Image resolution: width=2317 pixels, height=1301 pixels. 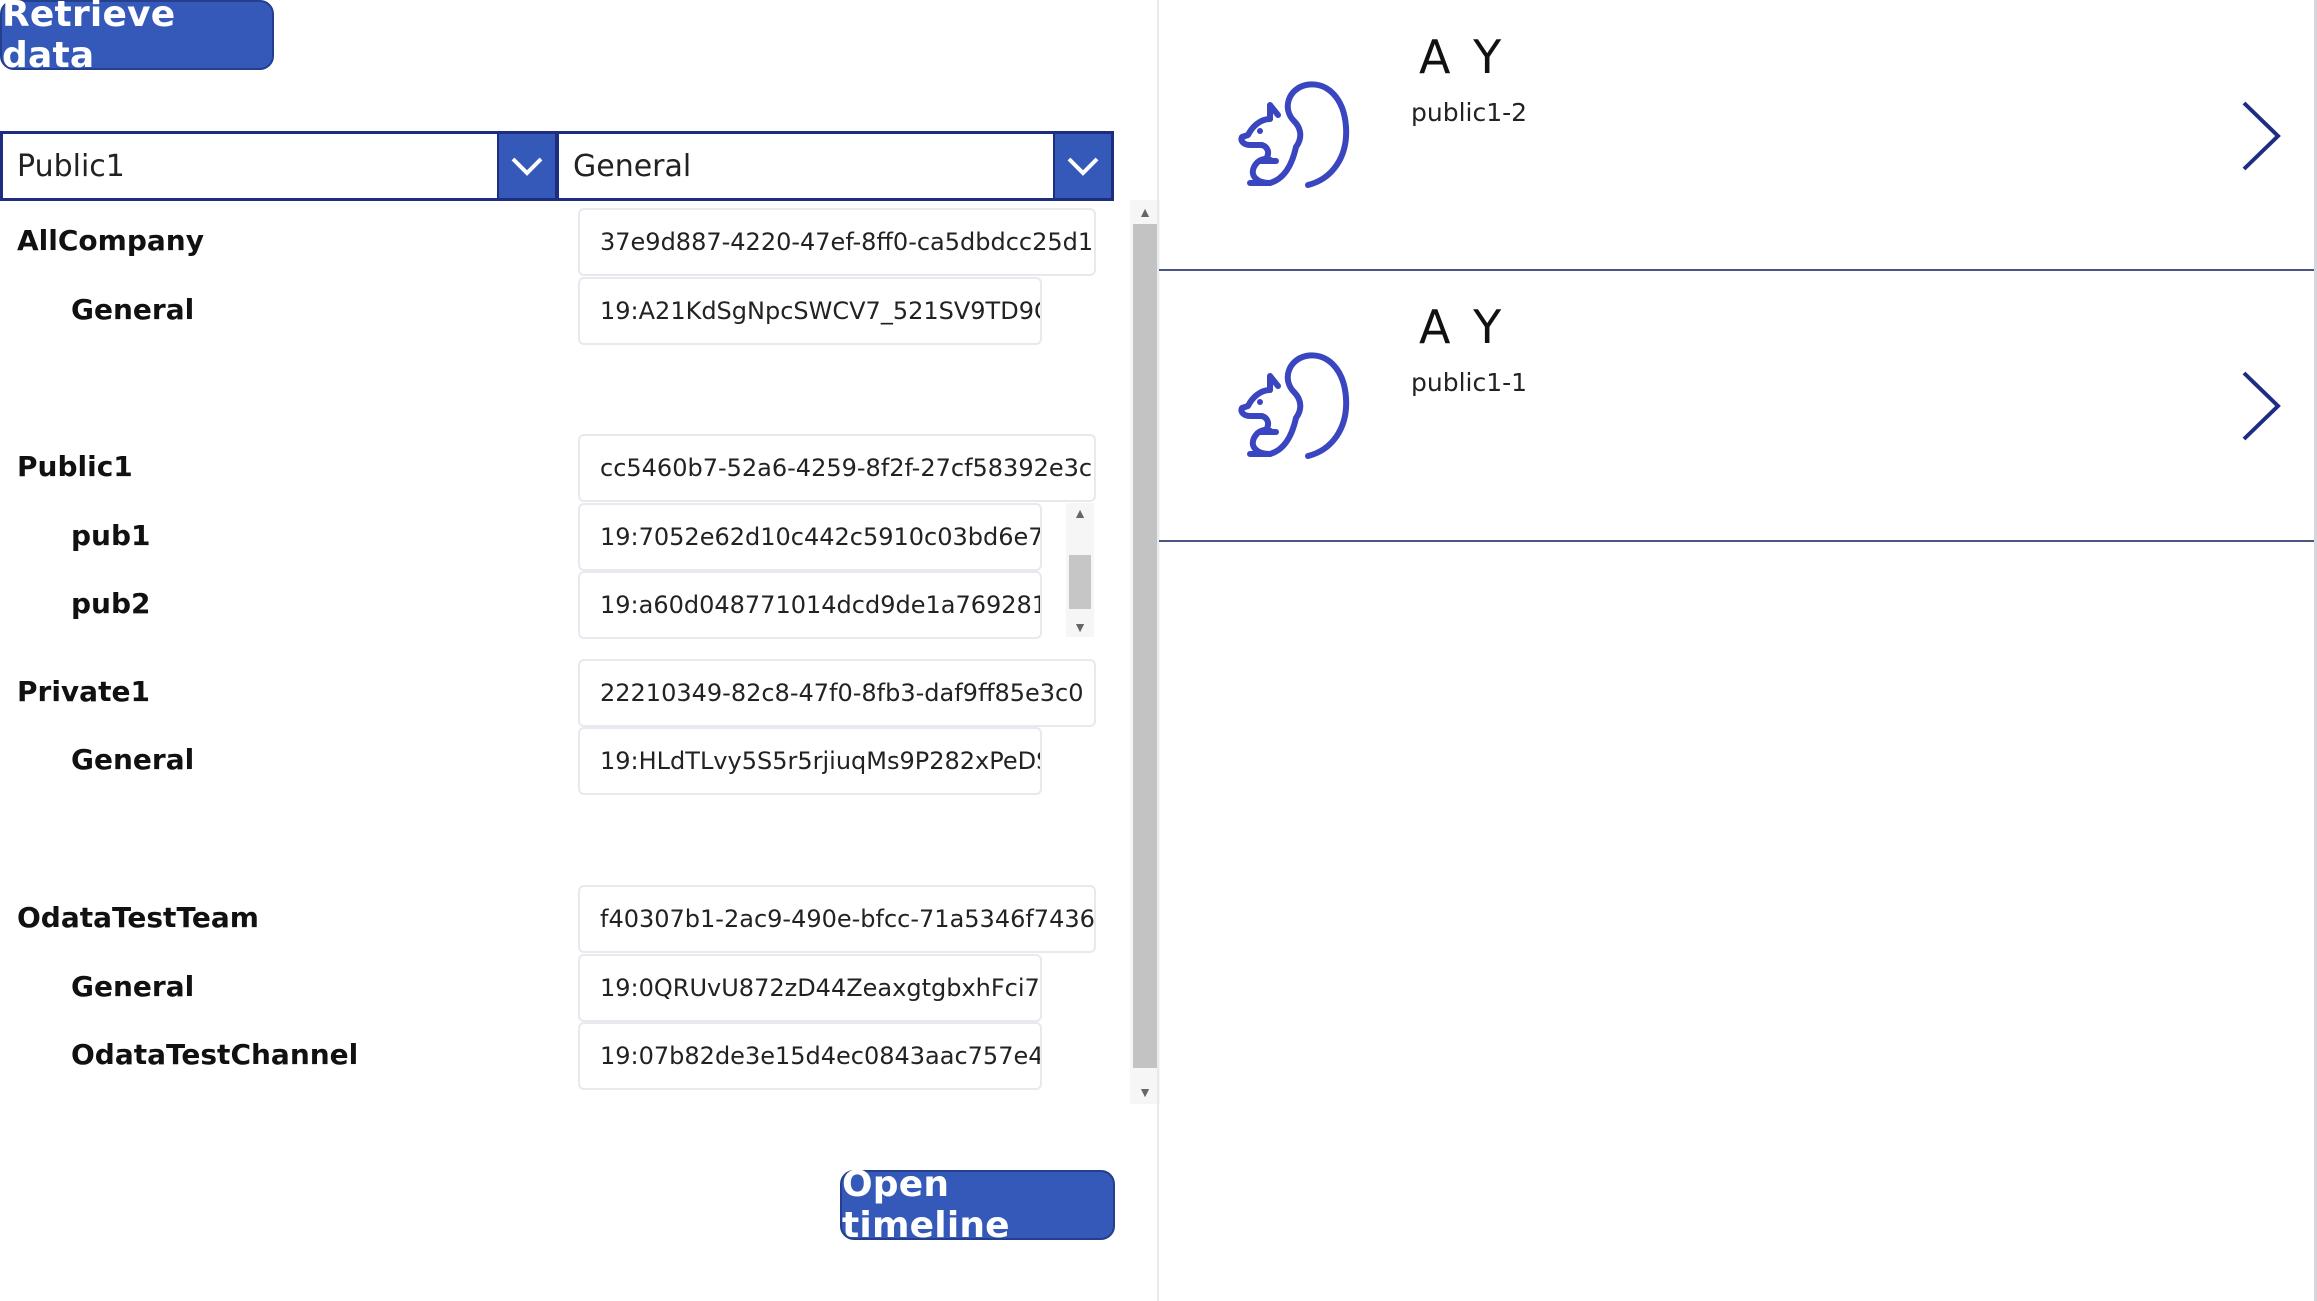 What do you see at coordinates (1736, 135) in the screenshot?
I see `message-item: A Y public1-2` at bounding box center [1736, 135].